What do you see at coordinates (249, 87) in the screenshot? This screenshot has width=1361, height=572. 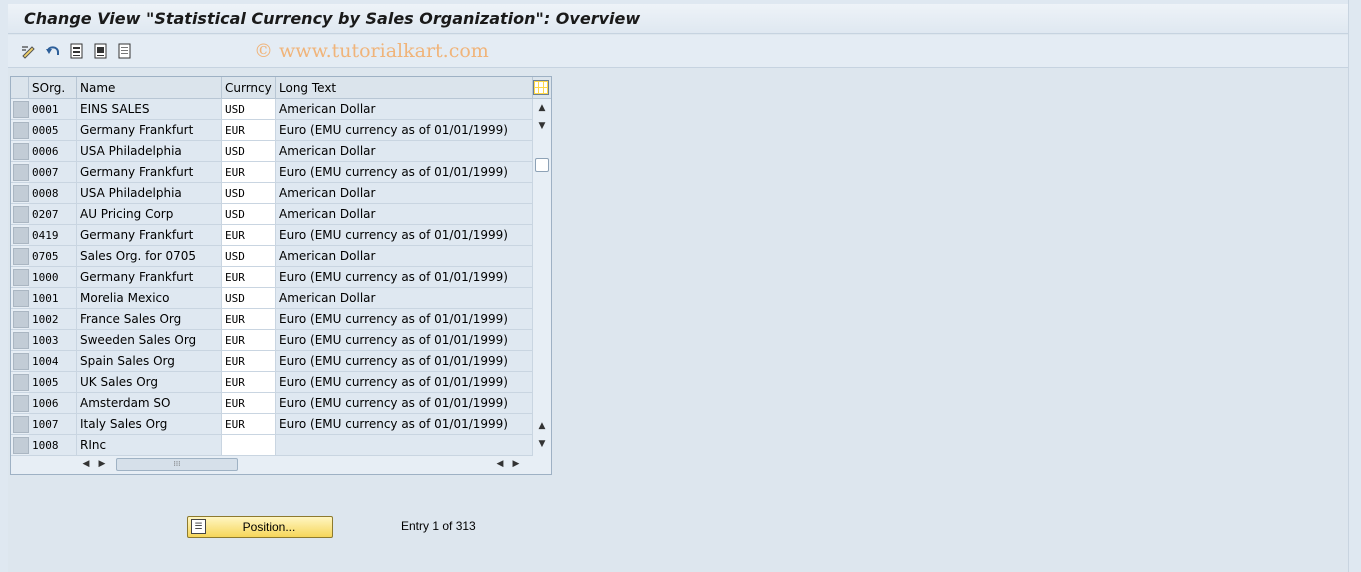 I see `column-header-currency: Currncy` at bounding box center [249, 87].